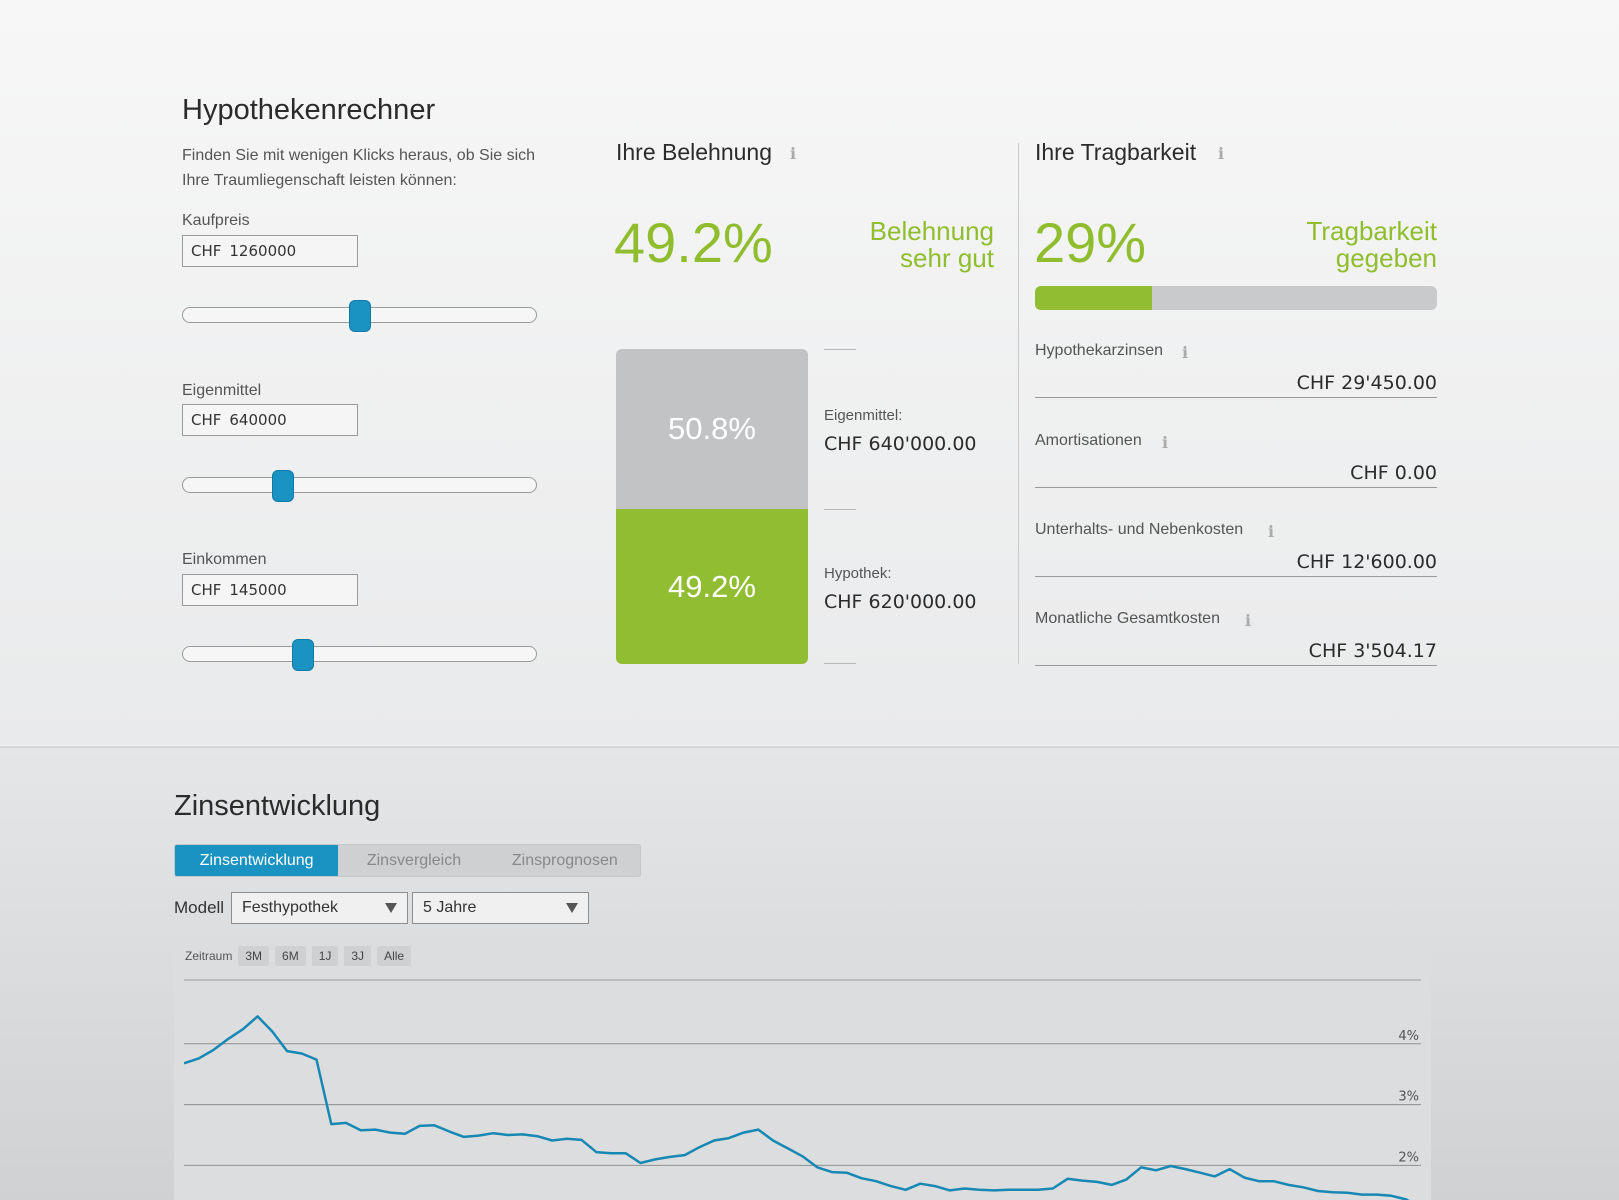  I want to click on tragbarkeit-progress-fill, so click(1093, 298).